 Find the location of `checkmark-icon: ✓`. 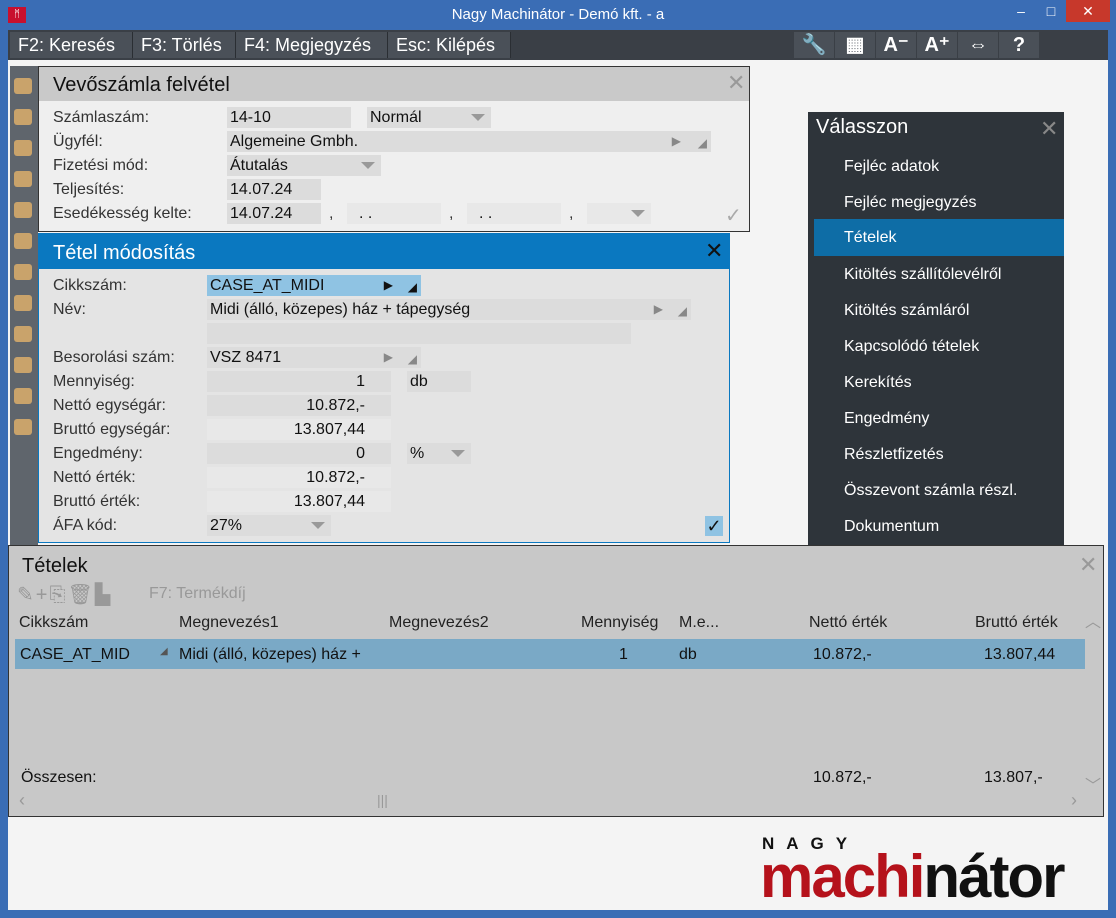

checkmark-icon: ✓ is located at coordinates (733, 215).